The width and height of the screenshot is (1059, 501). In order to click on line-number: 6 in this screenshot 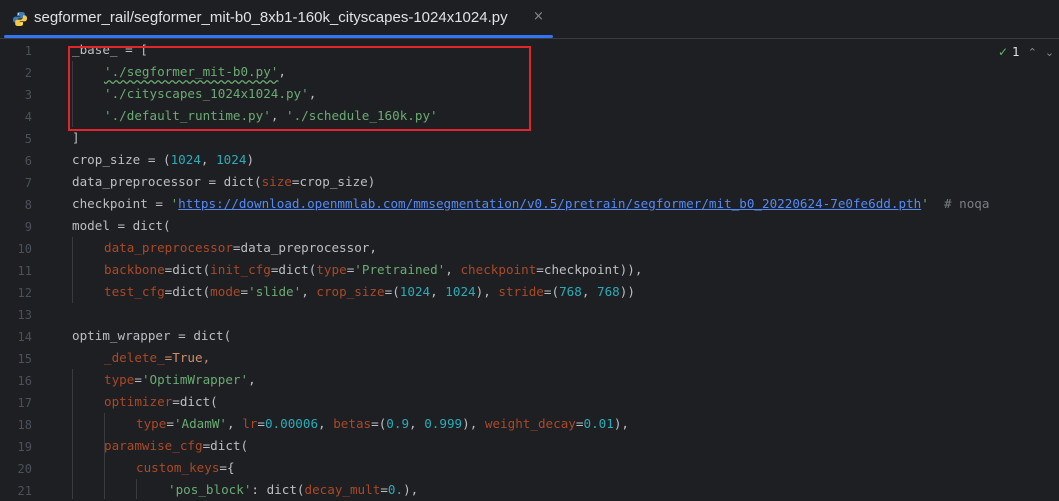, I will do `click(28, 161)`.